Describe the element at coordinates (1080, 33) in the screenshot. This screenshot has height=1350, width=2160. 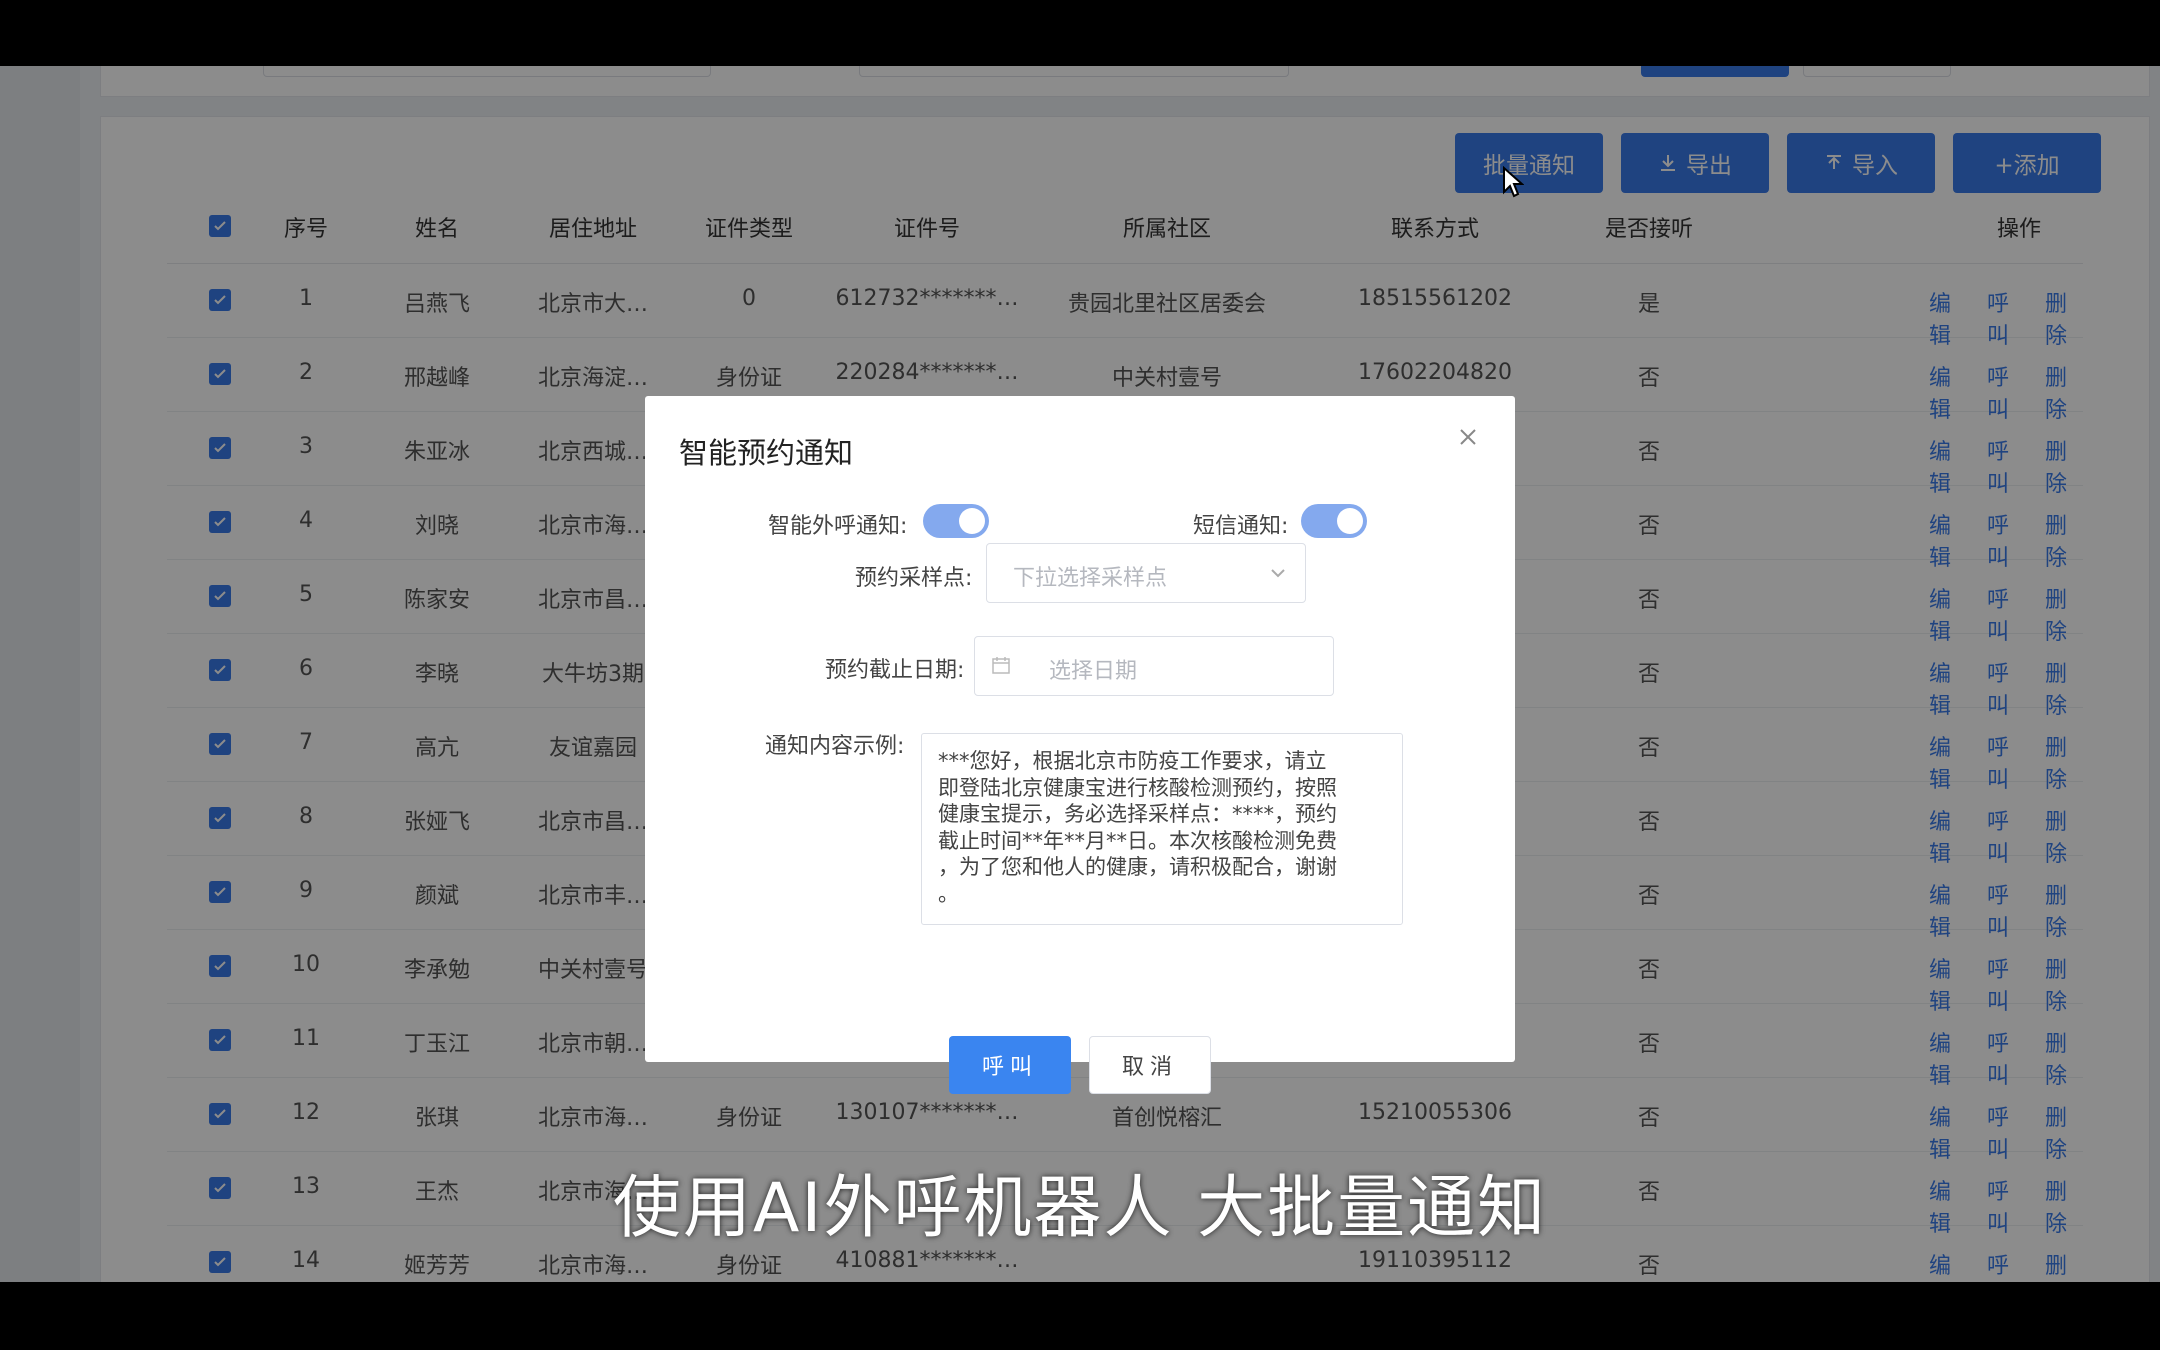
I see `letterbox-top` at that location.